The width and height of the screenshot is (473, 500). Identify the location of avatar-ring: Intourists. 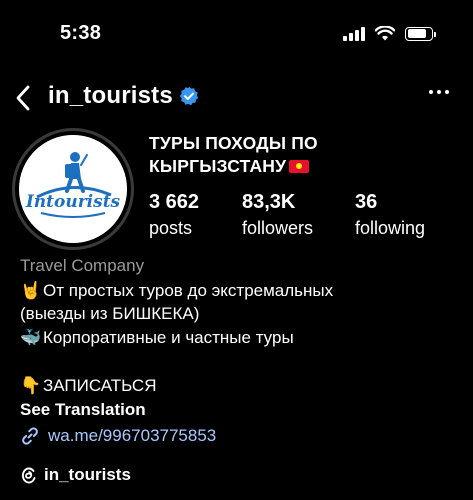
(73, 189).